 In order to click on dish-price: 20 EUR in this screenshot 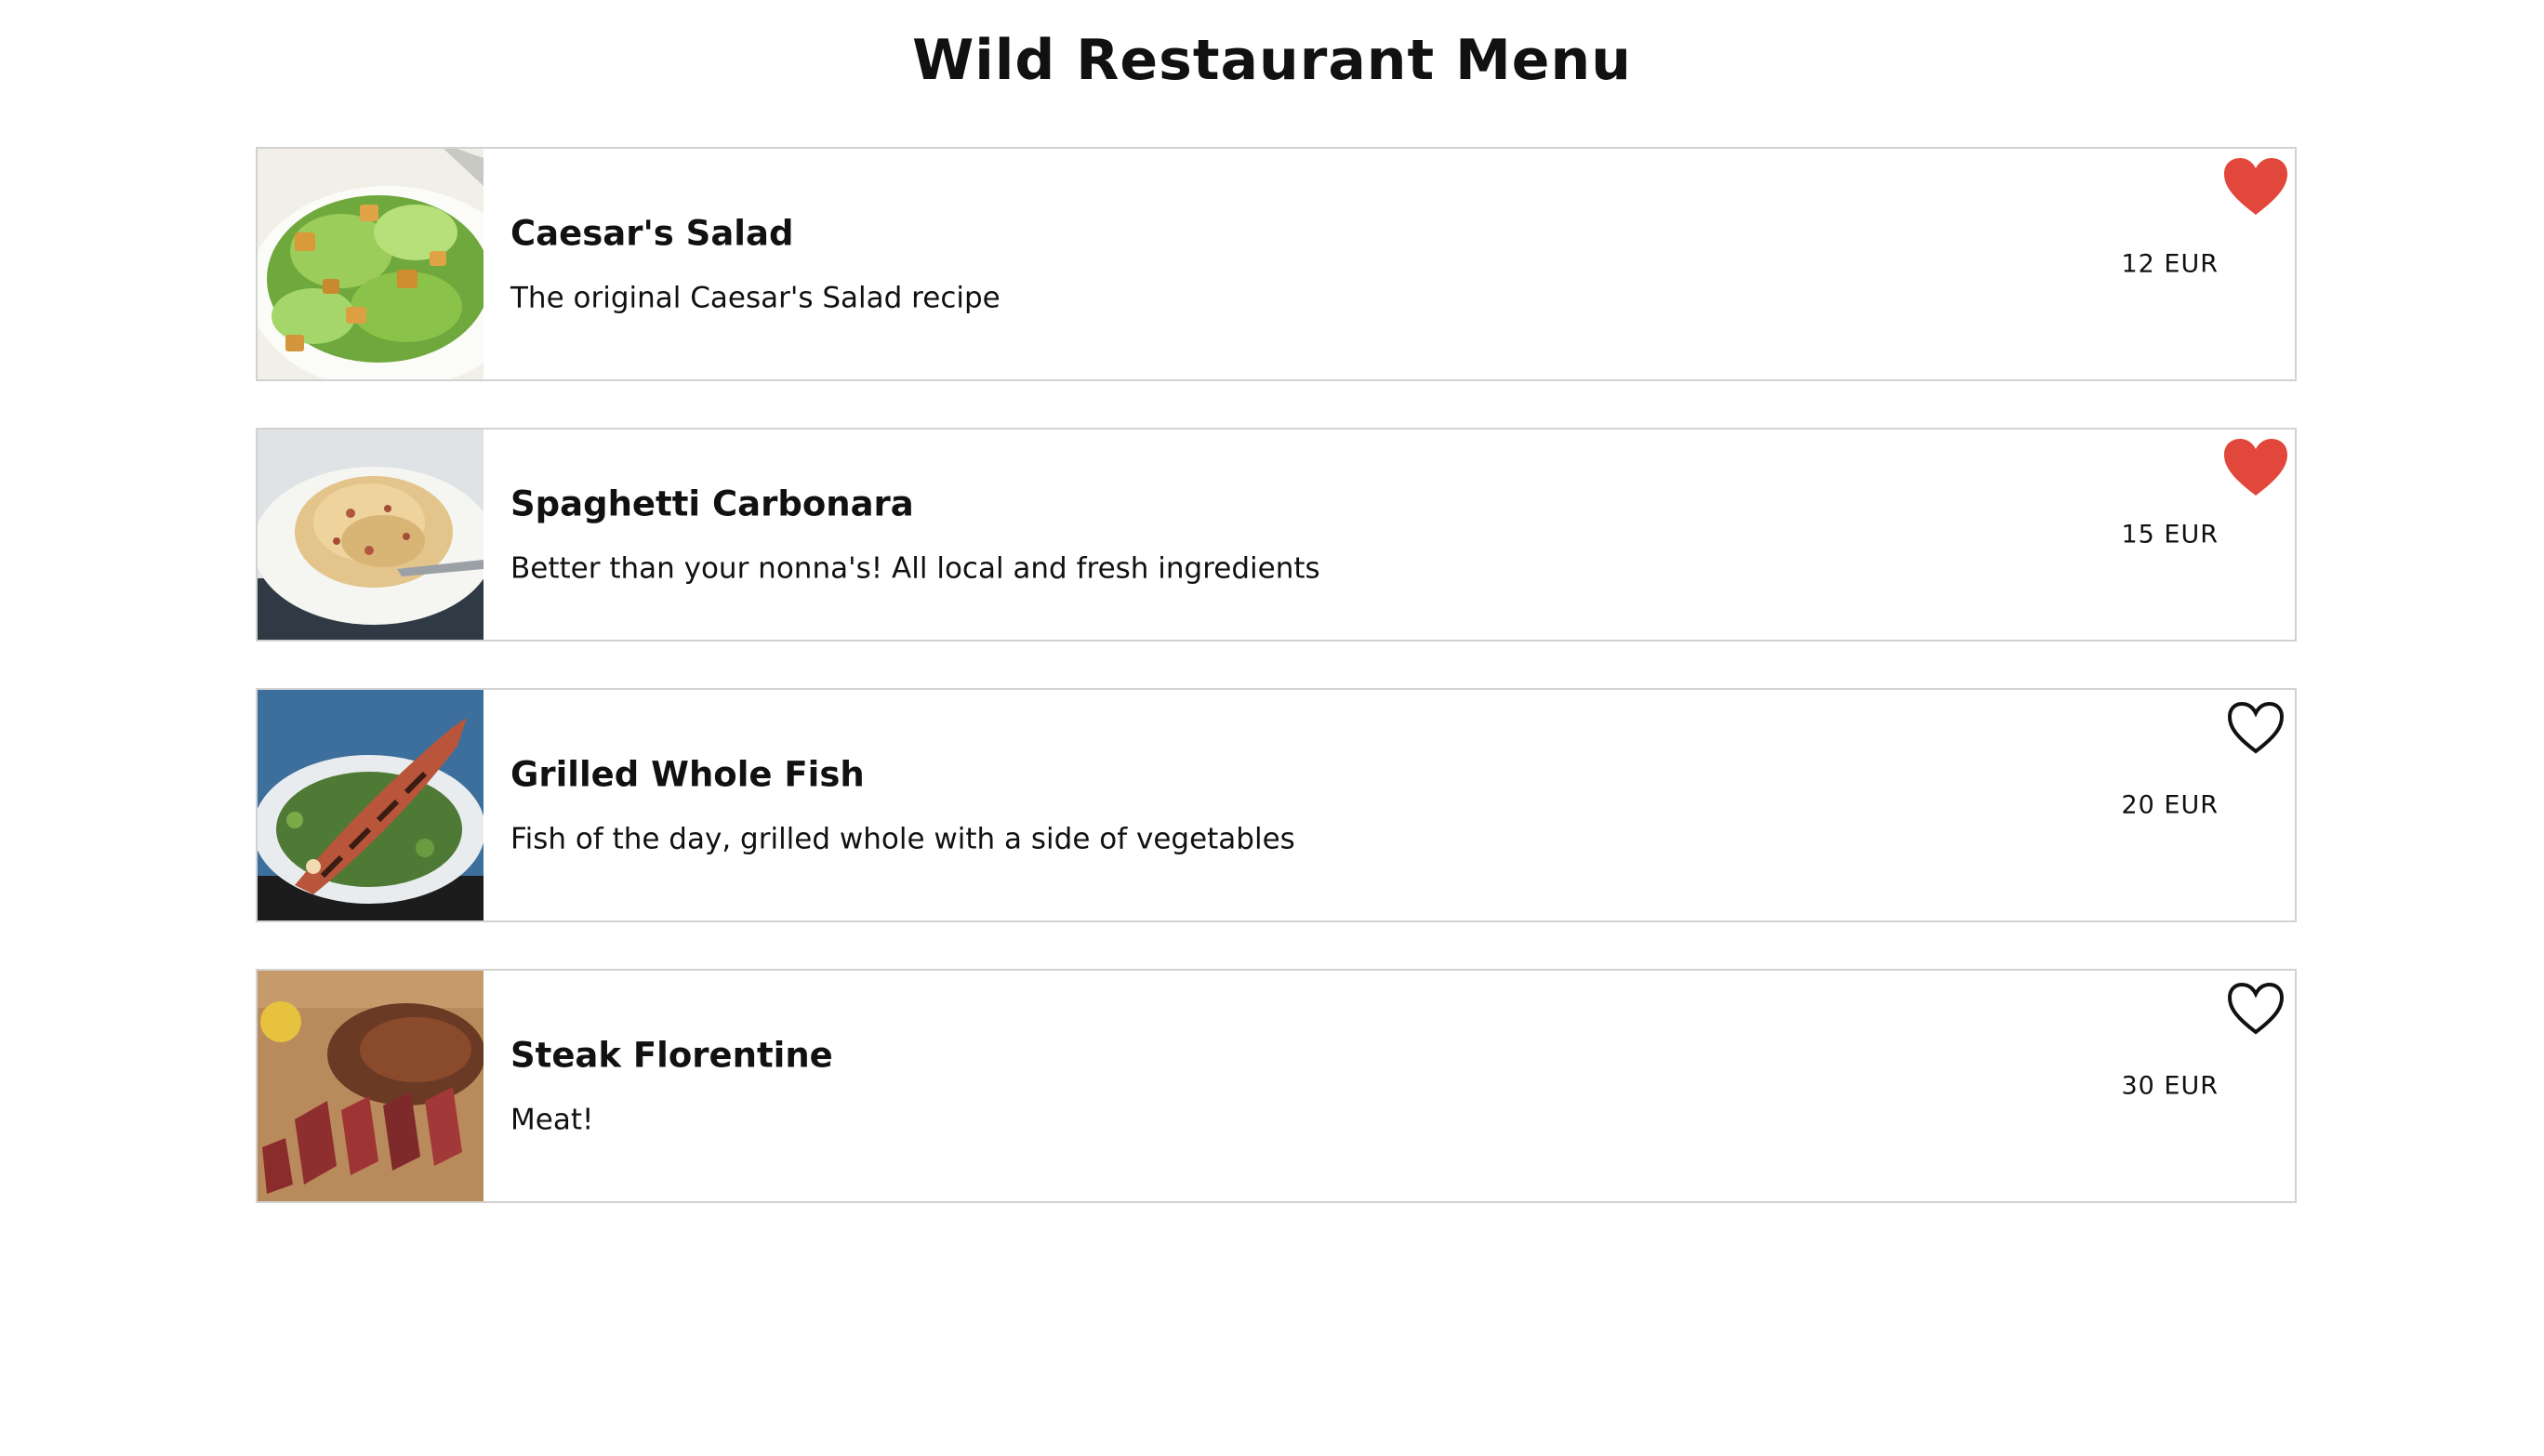, I will do `click(2170, 805)`.